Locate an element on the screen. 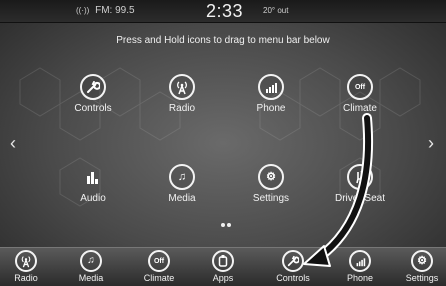  grid-item-label: Controls is located at coordinates (93, 108).